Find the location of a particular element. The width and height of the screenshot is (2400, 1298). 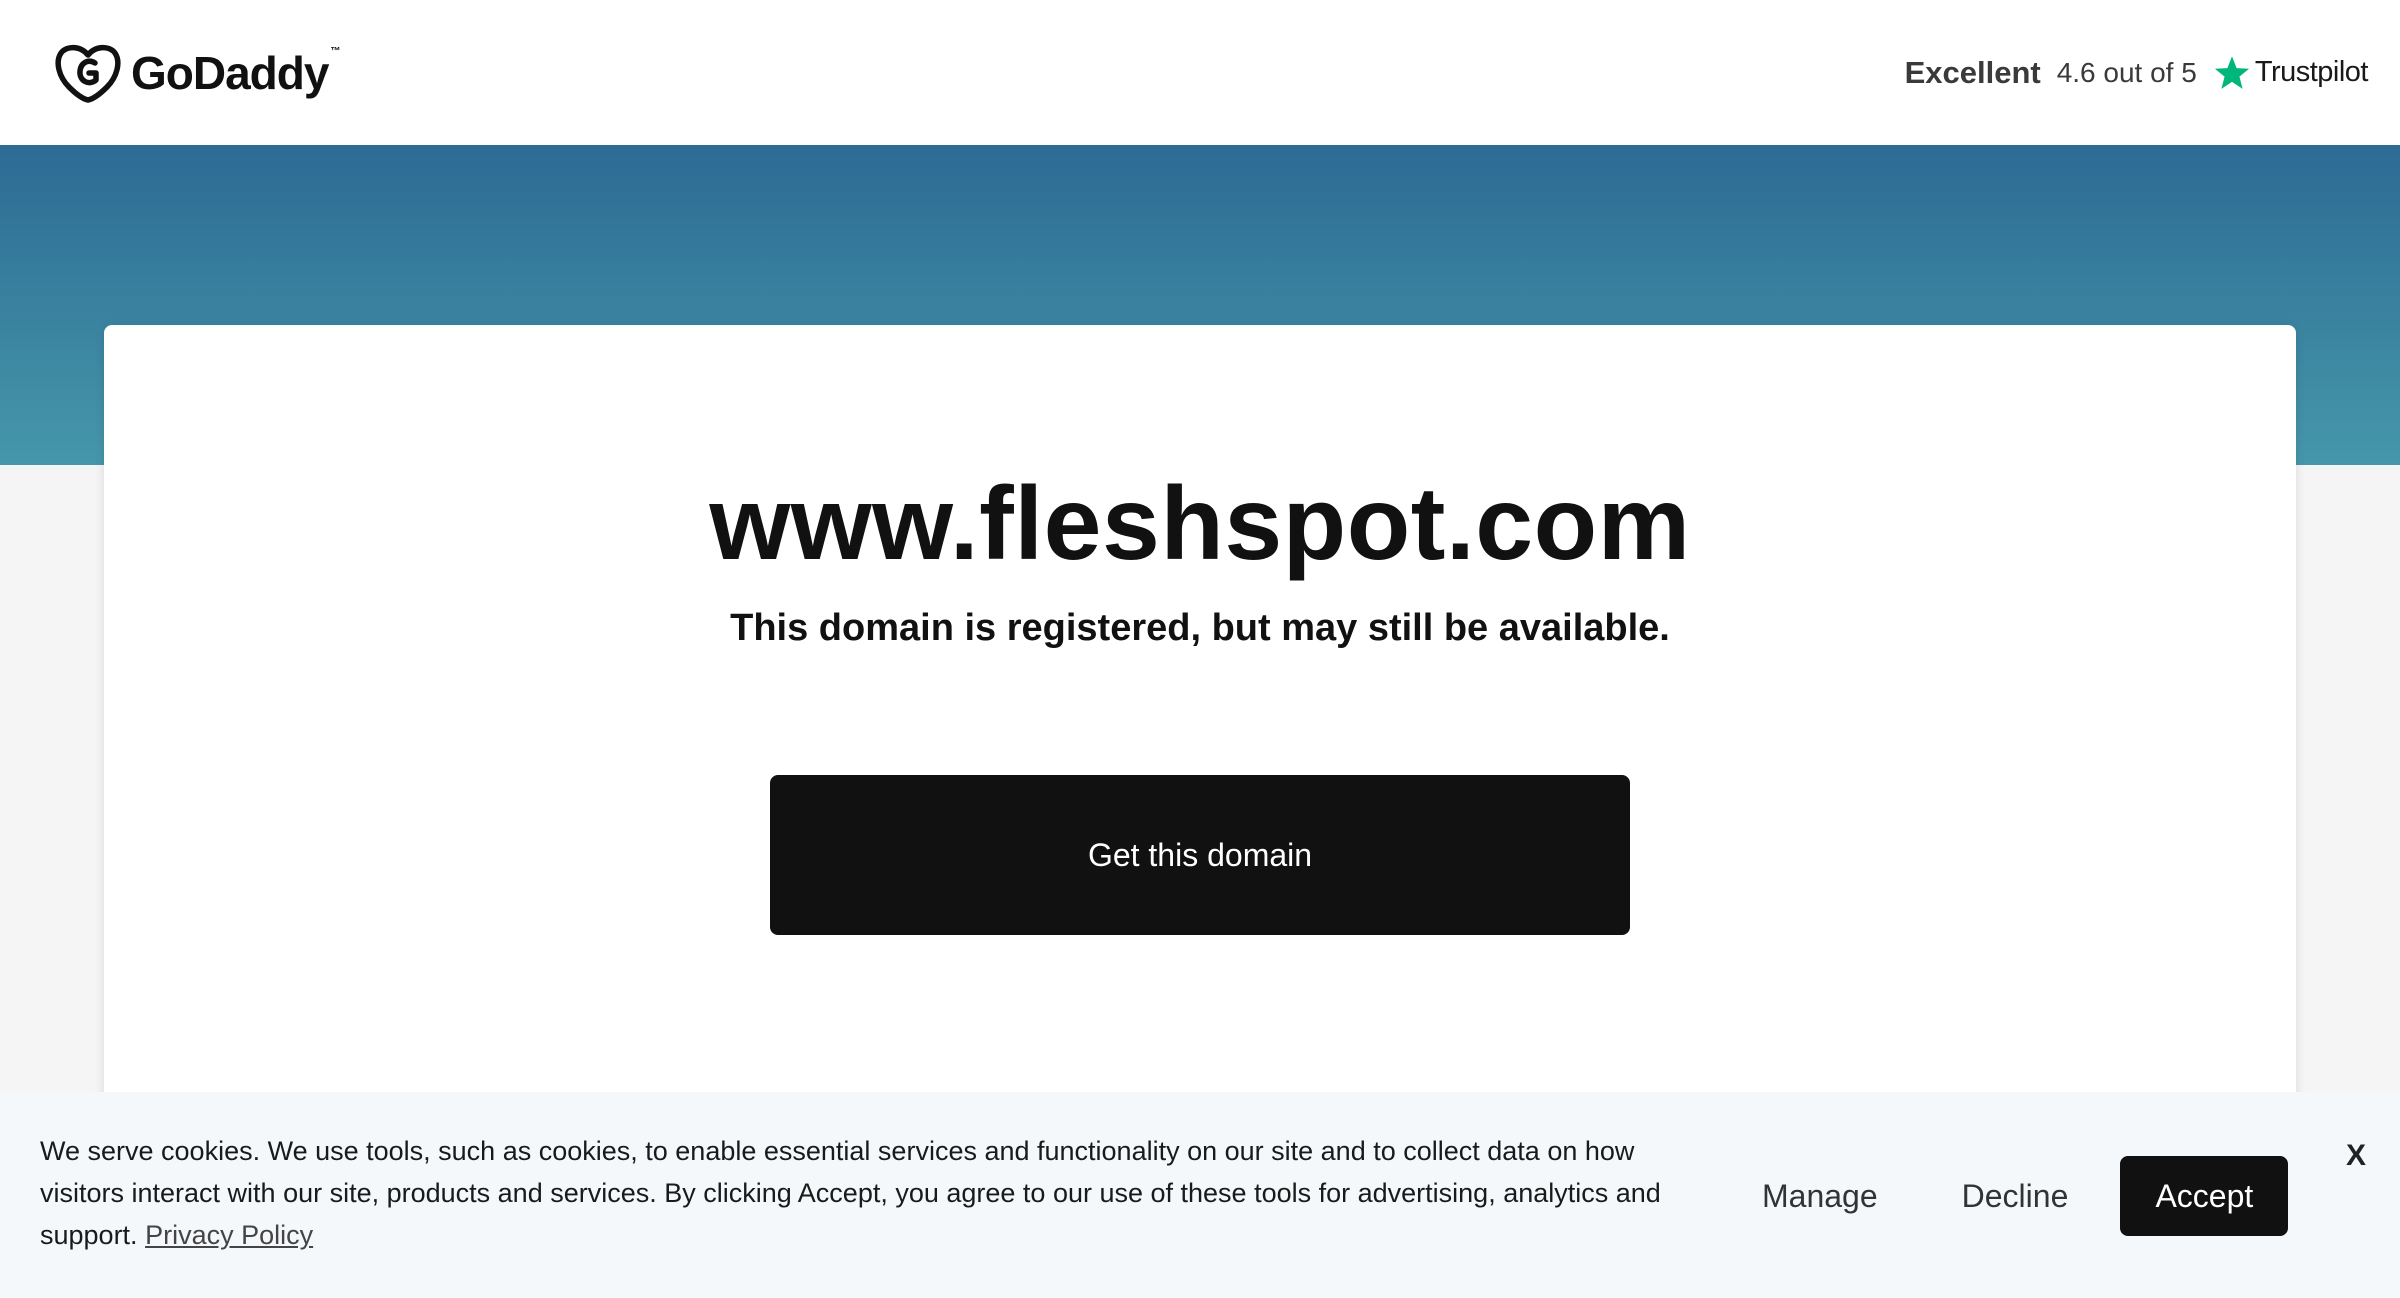

trustpilot-brand: Trustpilot is located at coordinates (2291, 73).